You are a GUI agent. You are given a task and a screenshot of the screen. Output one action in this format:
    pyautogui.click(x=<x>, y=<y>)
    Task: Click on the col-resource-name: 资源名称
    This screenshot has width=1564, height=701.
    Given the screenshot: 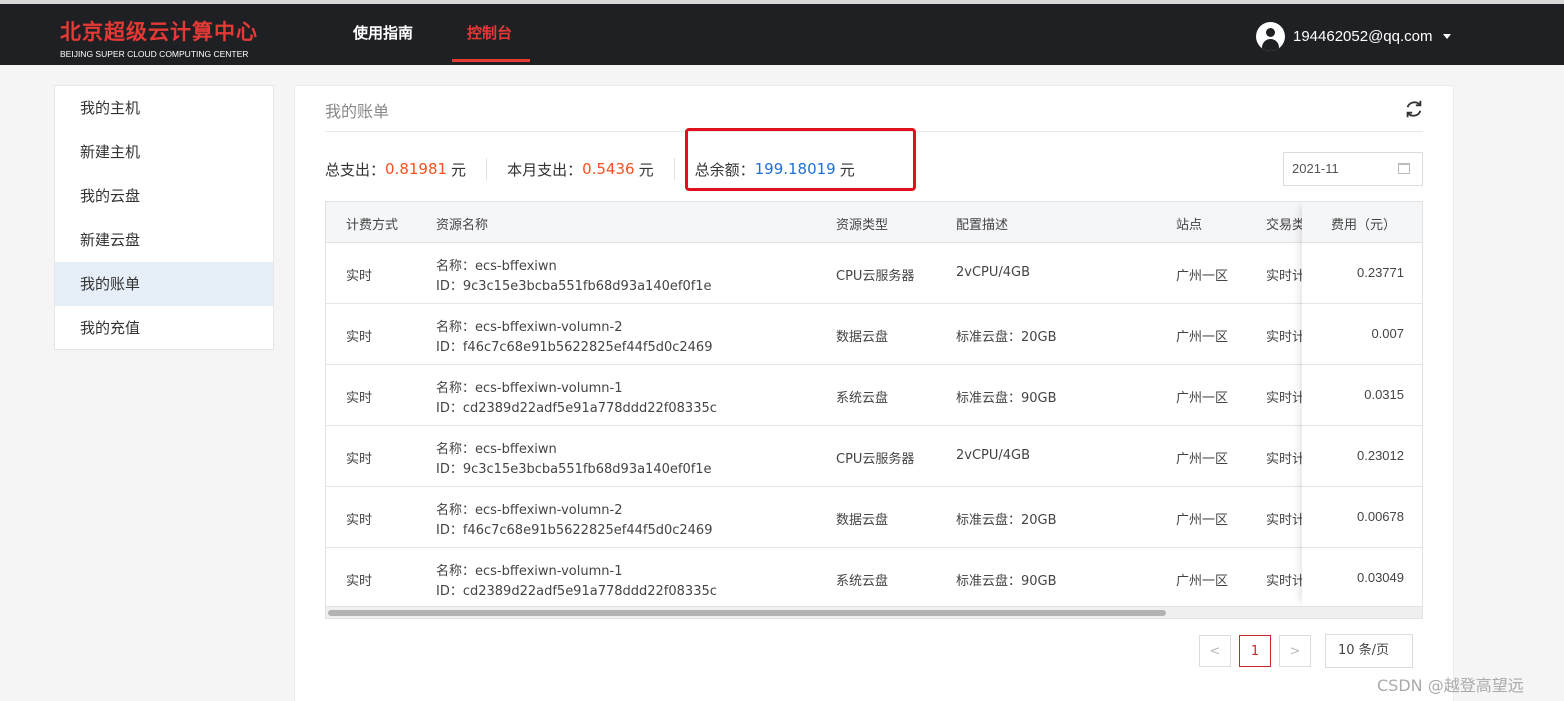 What is the action you would take?
    pyautogui.click(x=462, y=225)
    